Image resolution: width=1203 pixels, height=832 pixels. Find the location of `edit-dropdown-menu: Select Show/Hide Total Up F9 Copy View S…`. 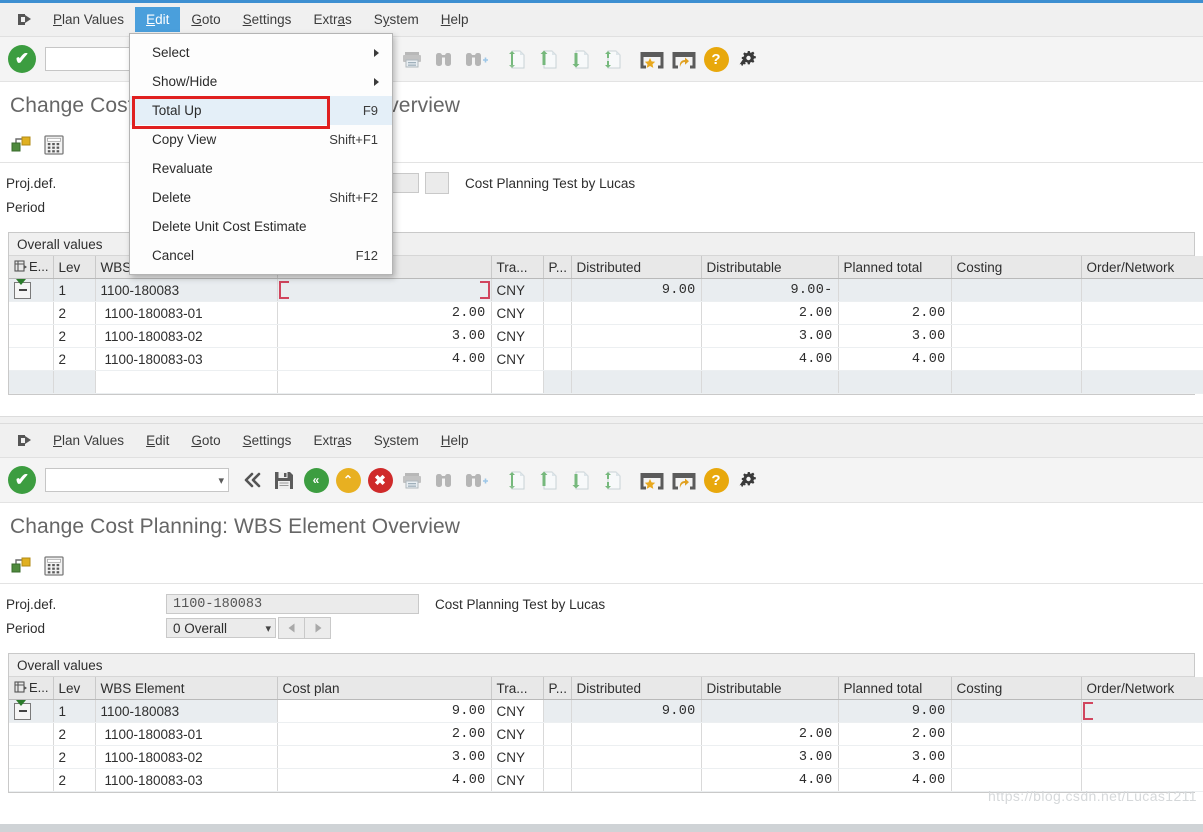

edit-dropdown-menu: Select Show/Hide Total Up F9 Copy View S… is located at coordinates (261, 154).